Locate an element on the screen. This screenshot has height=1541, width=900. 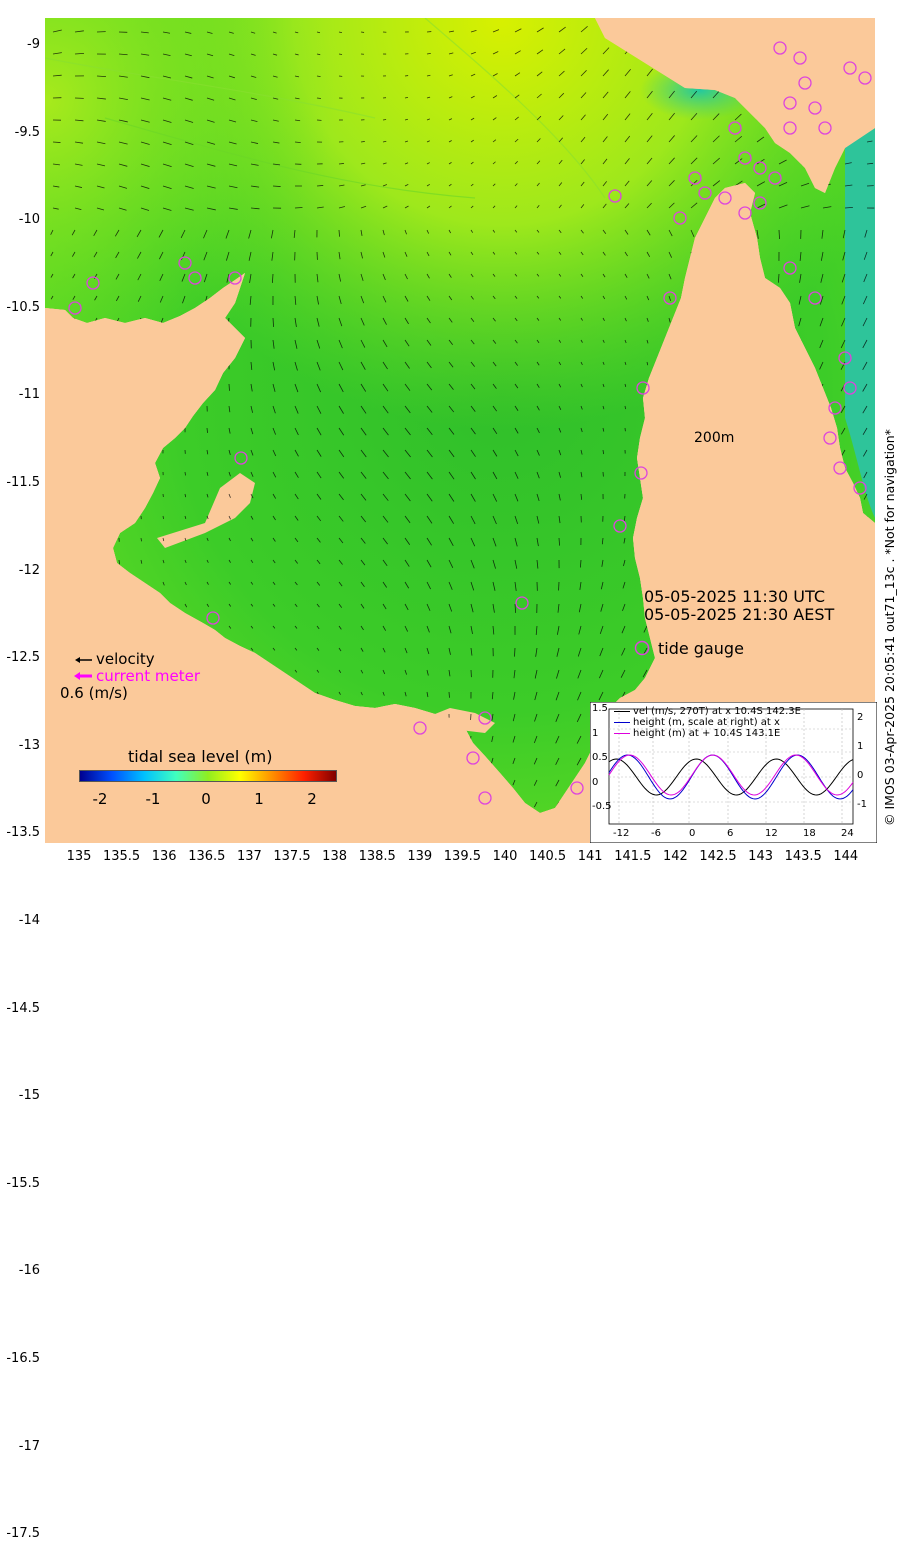
speed-scale-label: 0.6 (m/s) is located at coordinates (94, 693).